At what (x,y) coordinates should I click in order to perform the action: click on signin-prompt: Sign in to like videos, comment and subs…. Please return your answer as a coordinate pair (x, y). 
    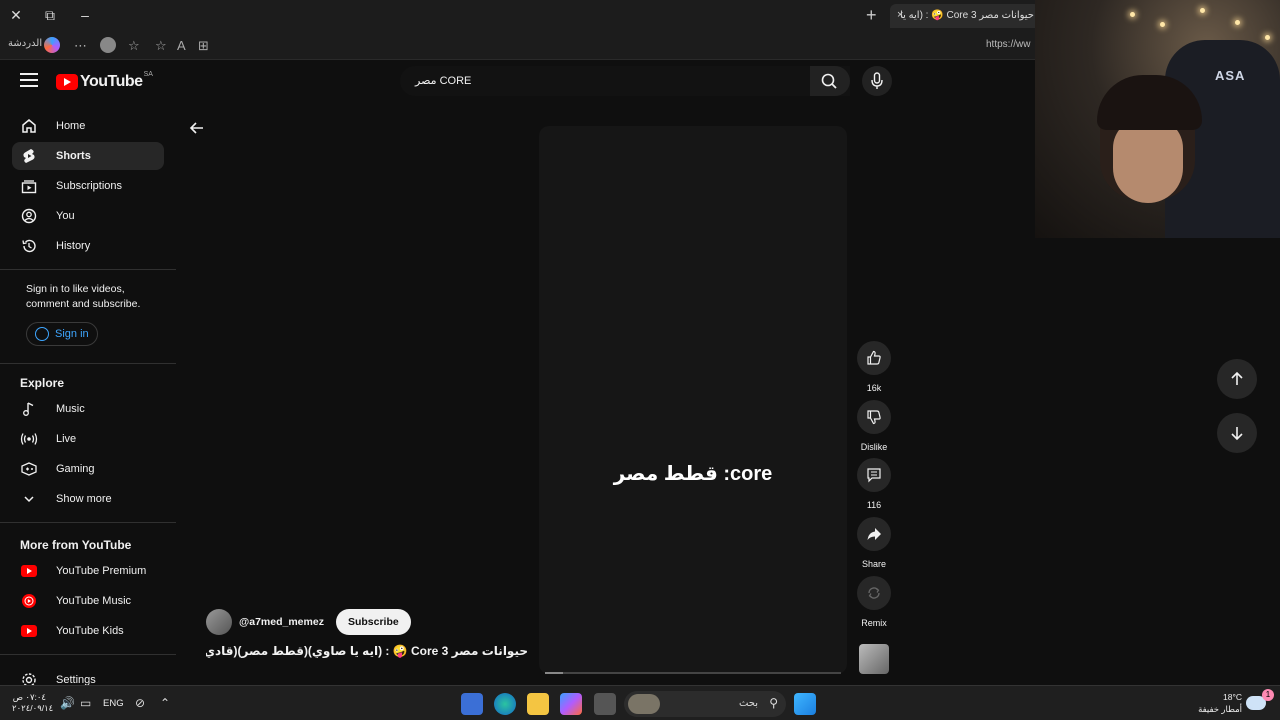
    Looking at the image, I should click on (83, 296).